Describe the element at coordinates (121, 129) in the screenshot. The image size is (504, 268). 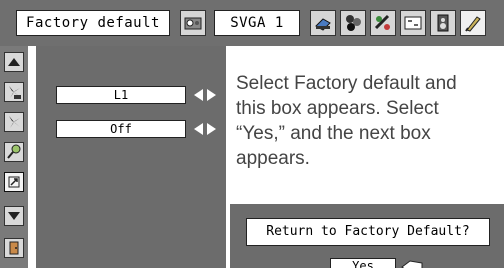
I see `setting-value-2: Off` at that location.